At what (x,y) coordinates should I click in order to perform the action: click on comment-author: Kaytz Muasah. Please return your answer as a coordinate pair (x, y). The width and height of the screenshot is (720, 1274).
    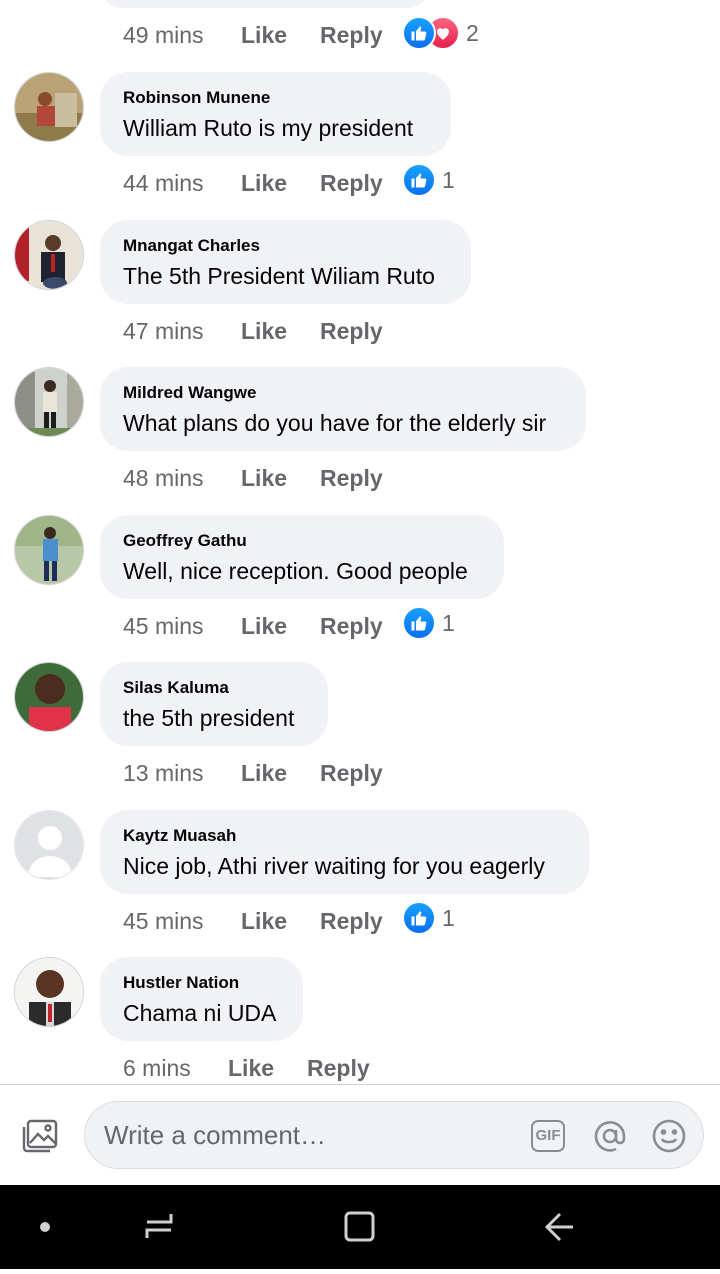
    Looking at the image, I should click on (344, 836).